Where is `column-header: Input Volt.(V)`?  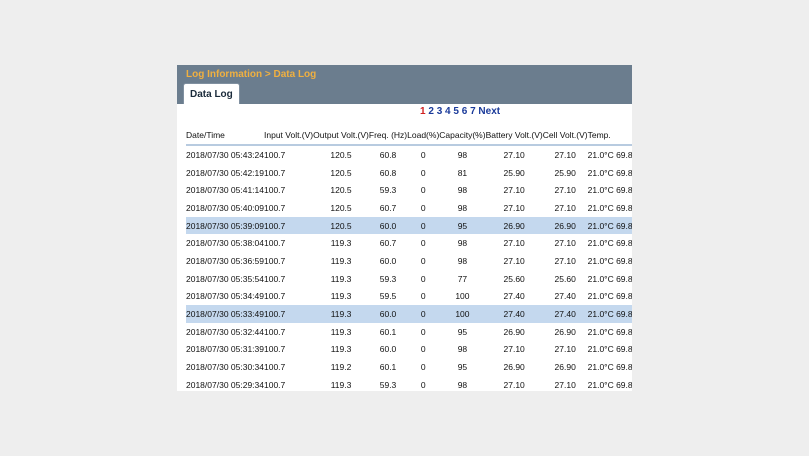
column-header: Input Volt.(V) is located at coordinates (289, 136).